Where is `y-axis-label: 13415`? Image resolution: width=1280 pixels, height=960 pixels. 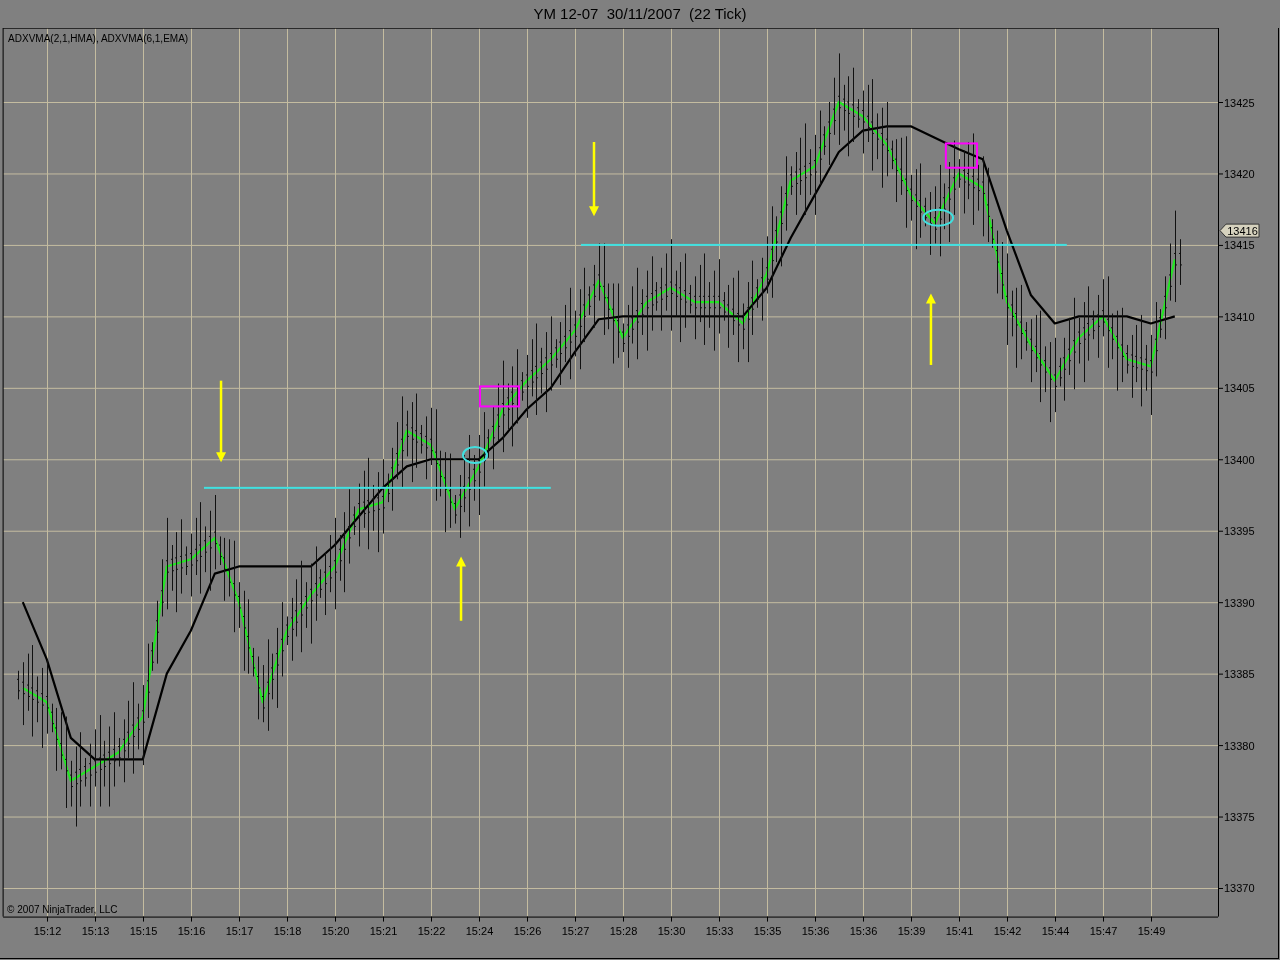 y-axis-label: 13415 is located at coordinates (1239, 245).